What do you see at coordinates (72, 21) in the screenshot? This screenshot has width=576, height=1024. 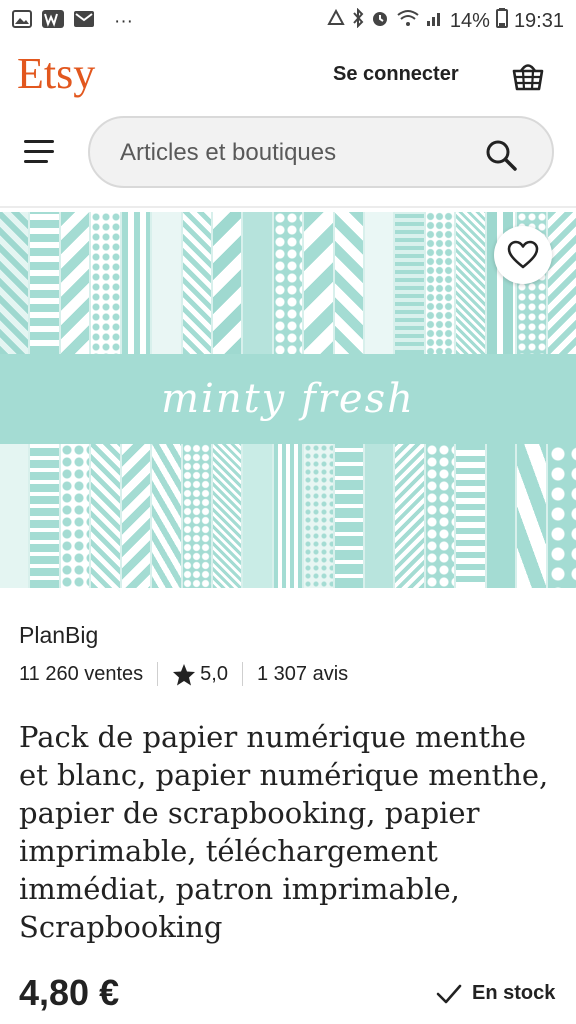 I see `notification-icons: ···` at bounding box center [72, 21].